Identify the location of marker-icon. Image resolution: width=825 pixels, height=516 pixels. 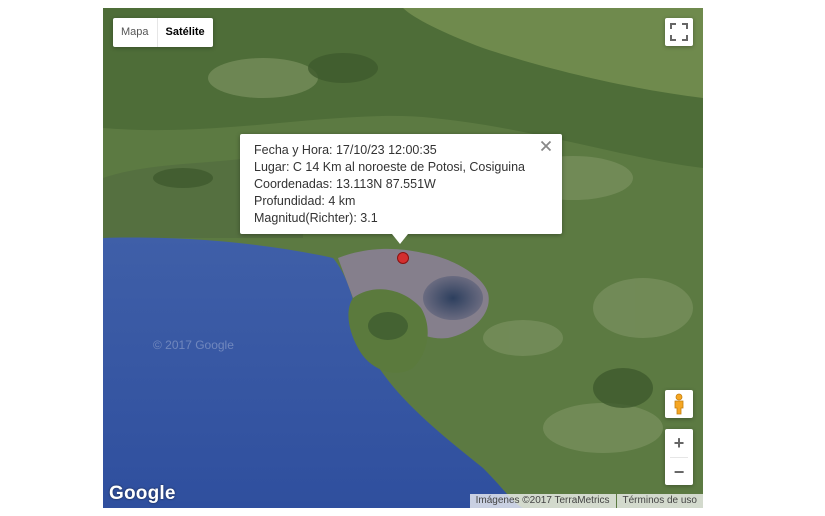
(403, 258).